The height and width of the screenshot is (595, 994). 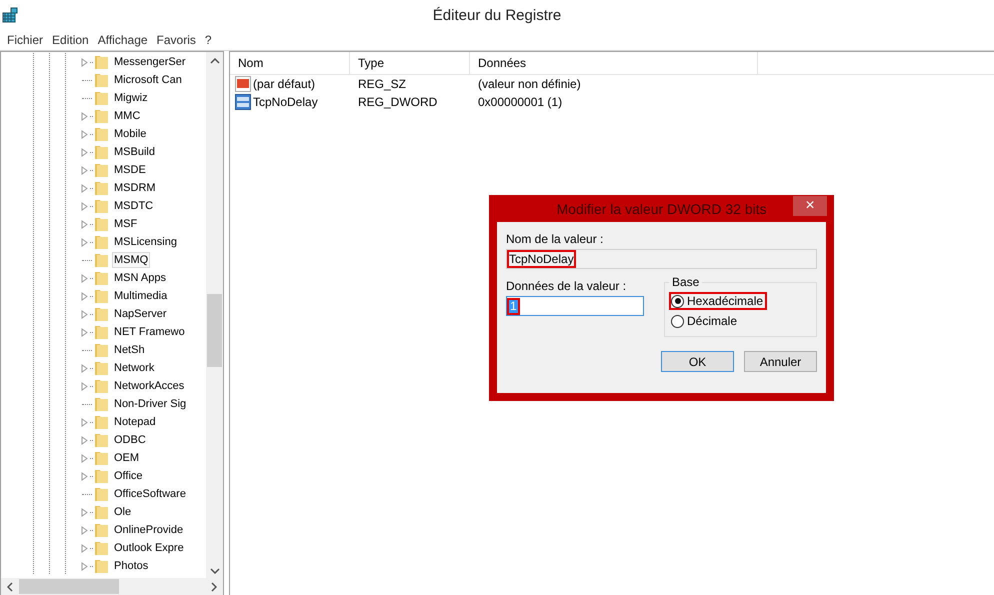 What do you see at coordinates (126, 224) in the screenshot?
I see `tree-item: MSF` at bounding box center [126, 224].